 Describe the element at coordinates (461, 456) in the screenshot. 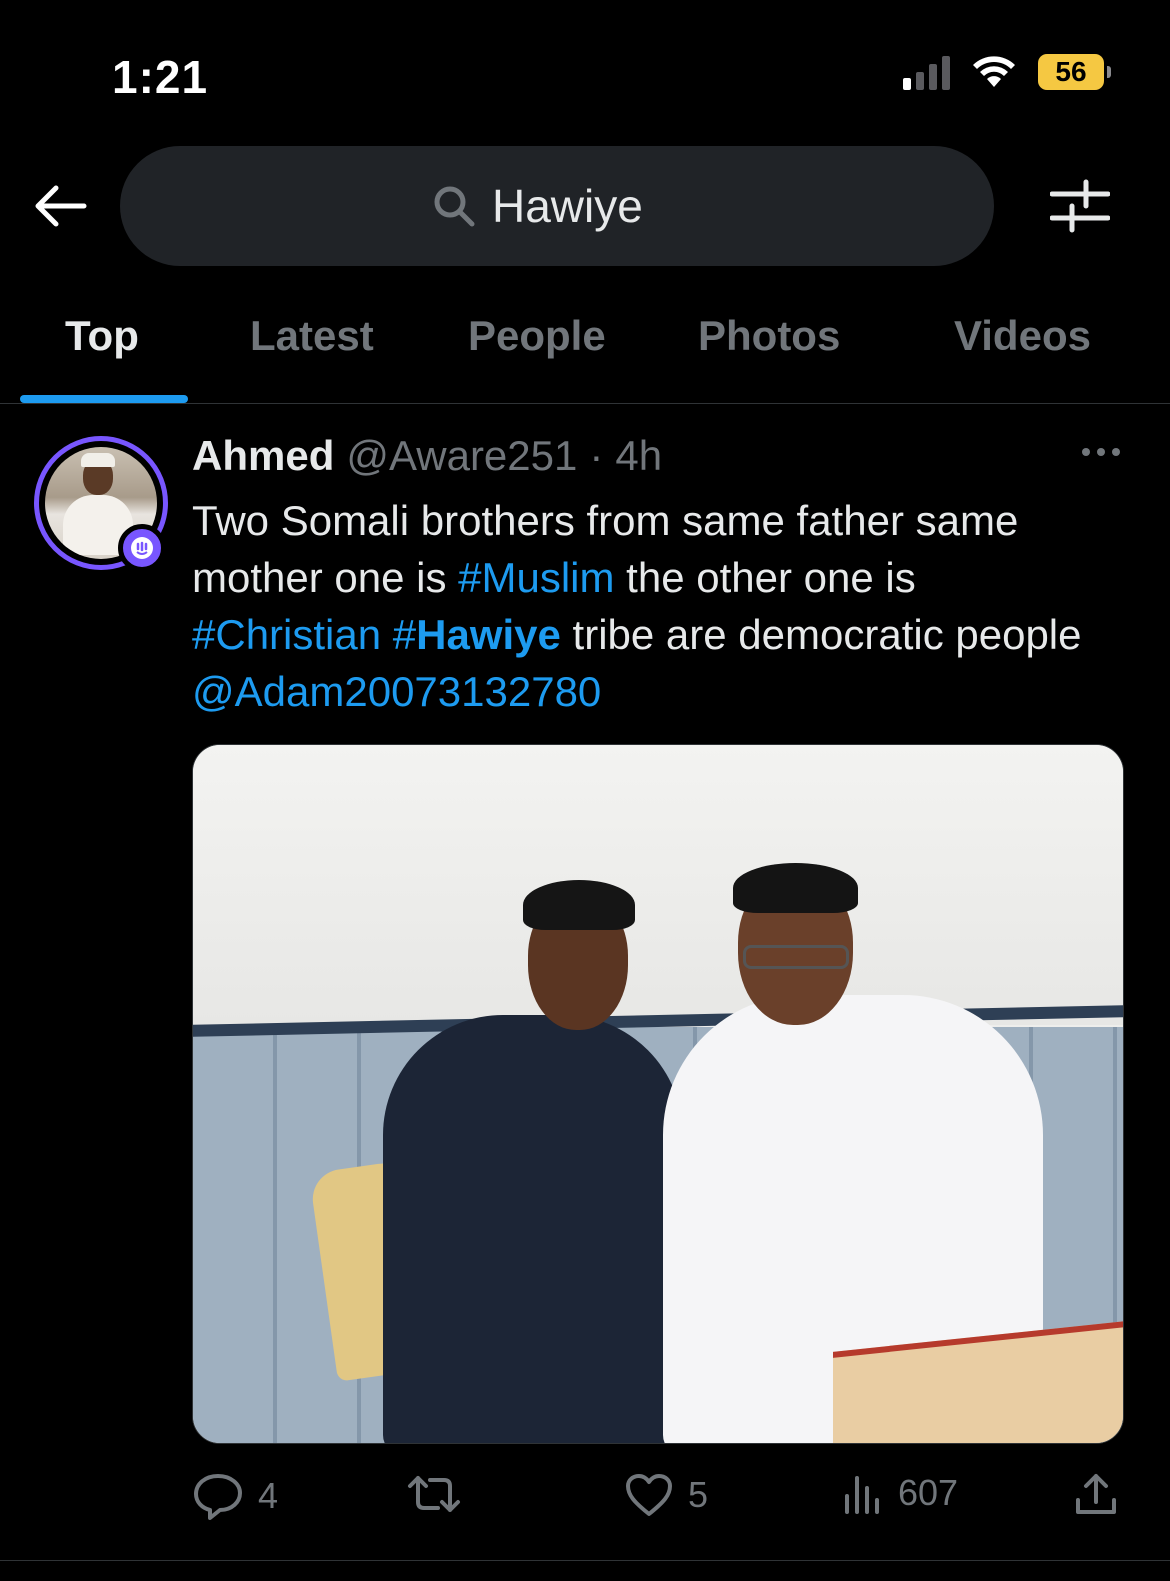

I see `author-handle: @Aware251` at that location.